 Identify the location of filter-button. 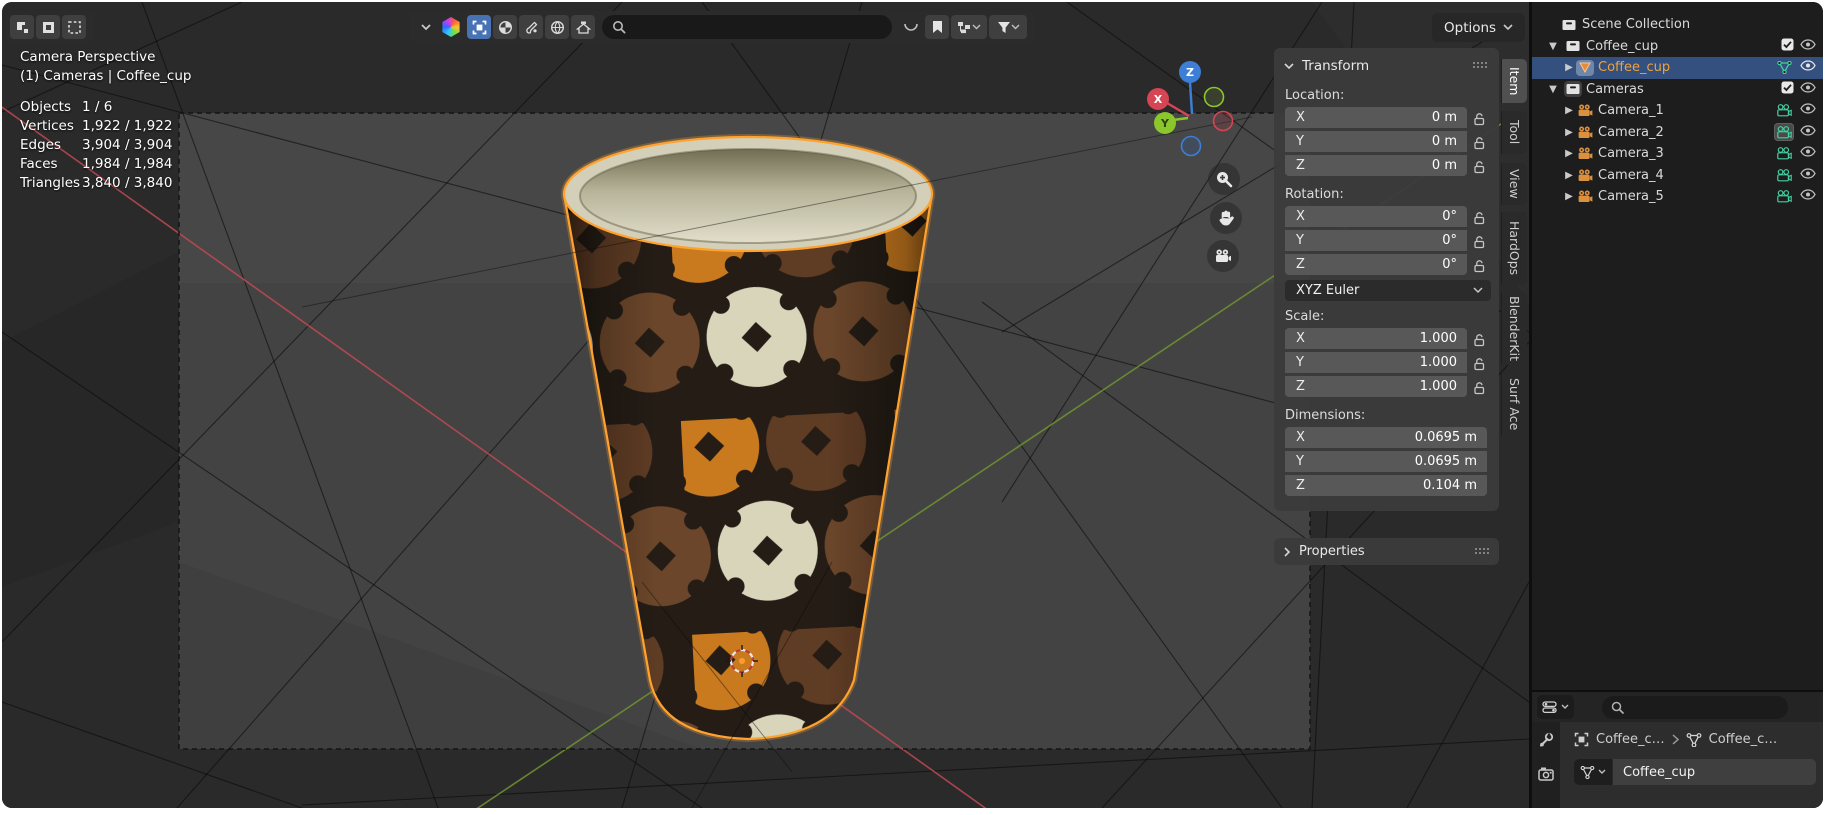
(1008, 27).